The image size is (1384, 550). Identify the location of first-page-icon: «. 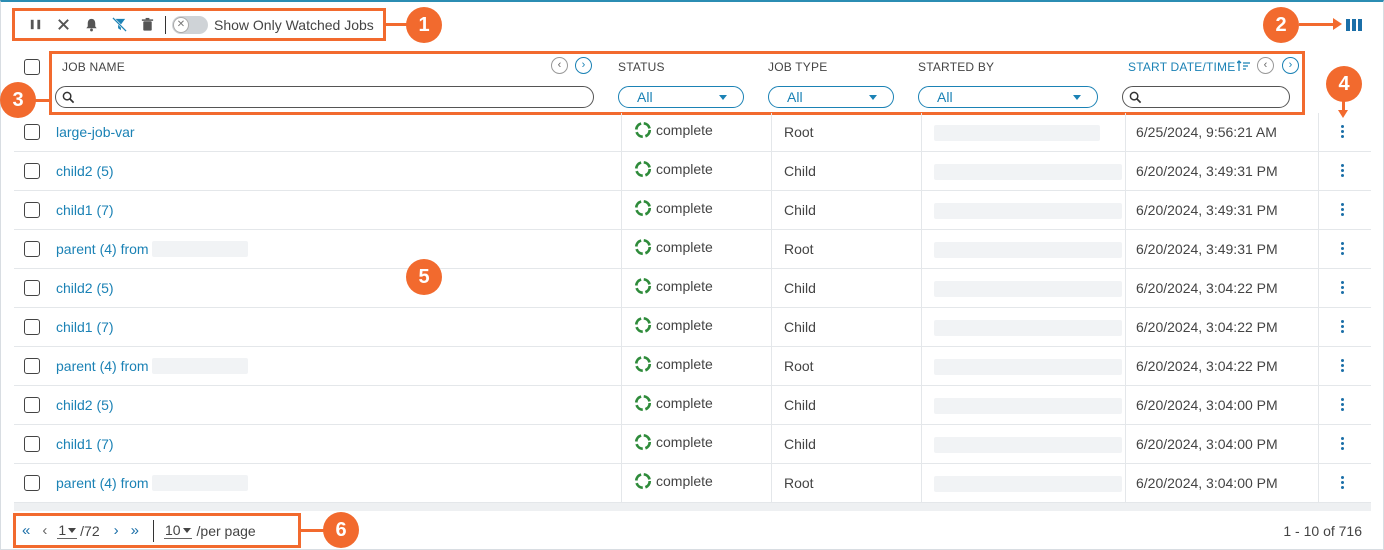
(26, 530).